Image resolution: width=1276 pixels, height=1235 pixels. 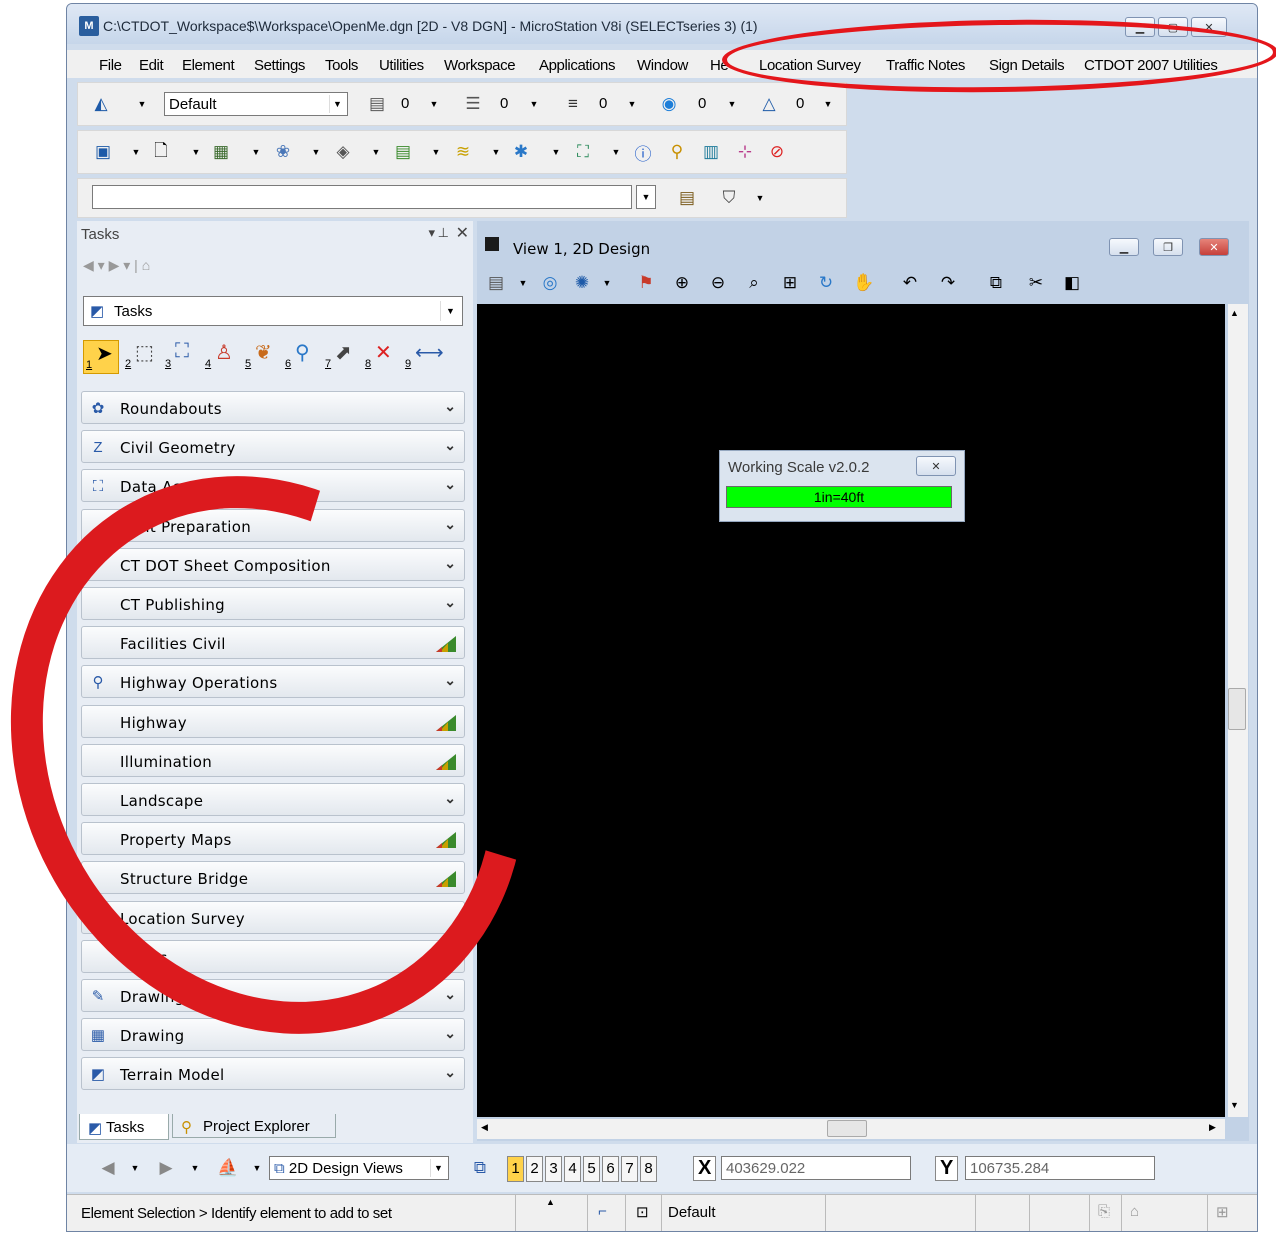 What do you see at coordinates (273, 603) in the screenshot?
I see `task-item-ct-publishing: CT Publishing ⌄` at bounding box center [273, 603].